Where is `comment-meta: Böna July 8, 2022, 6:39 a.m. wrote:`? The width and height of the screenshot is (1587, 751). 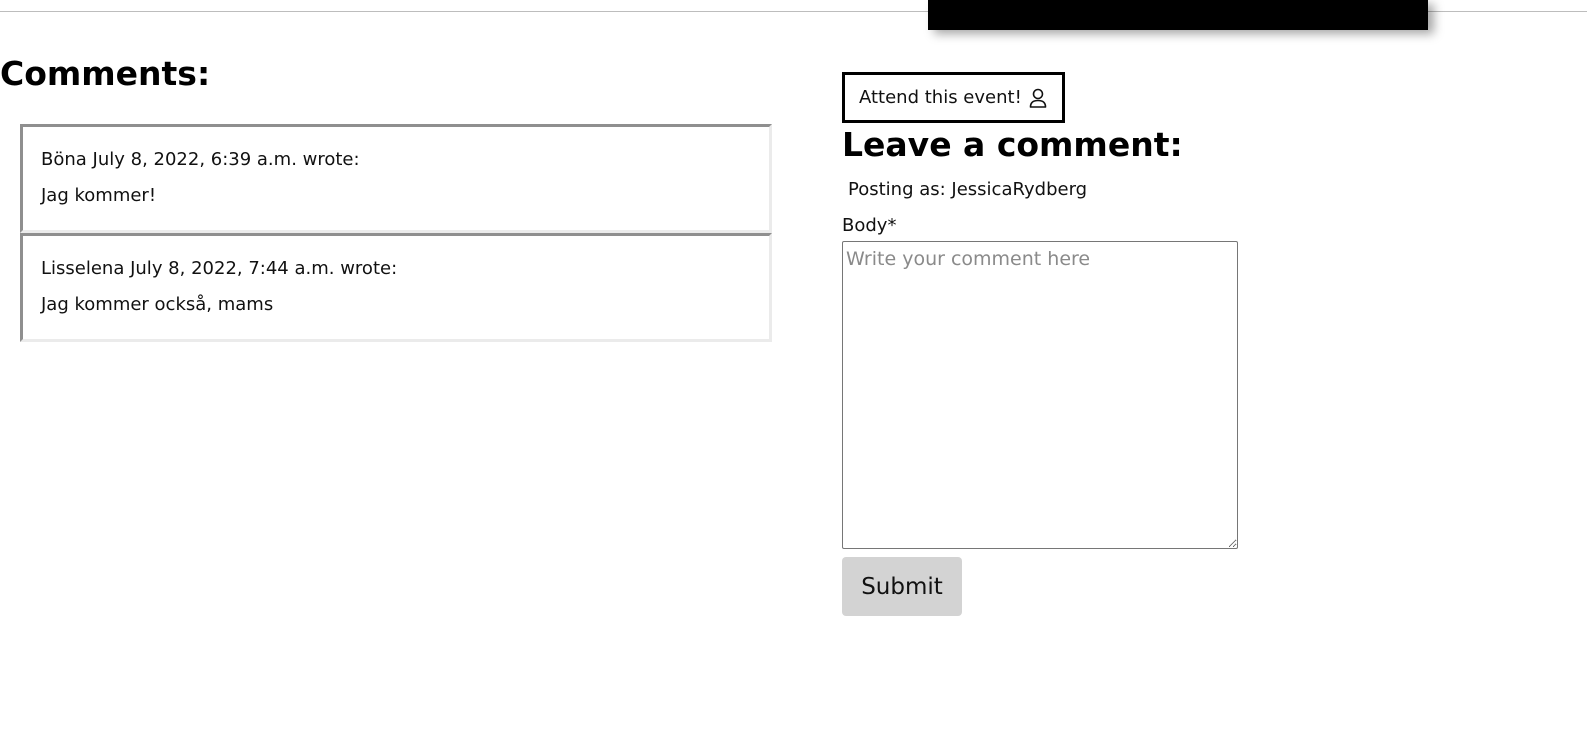 comment-meta: Böna July 8, 2022, 6:39 a.m. wrote: is located at coordinates (200, 159).